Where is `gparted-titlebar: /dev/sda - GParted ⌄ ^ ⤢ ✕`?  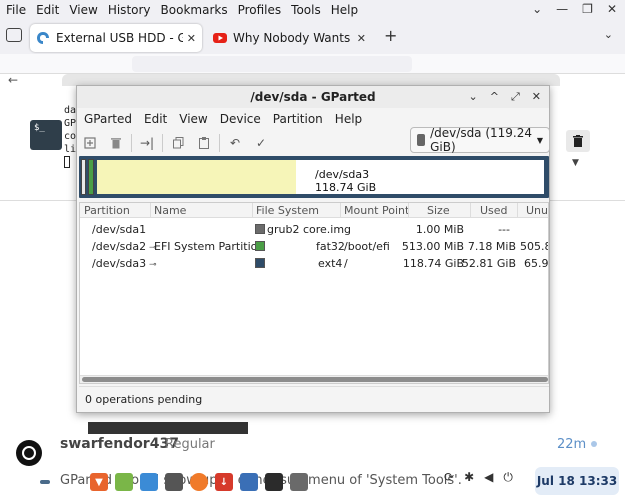 gparted-titlebar: /dev/sda - GParted ⌄ ^ ⤢ ✕ is located at coordinates (313, 97).